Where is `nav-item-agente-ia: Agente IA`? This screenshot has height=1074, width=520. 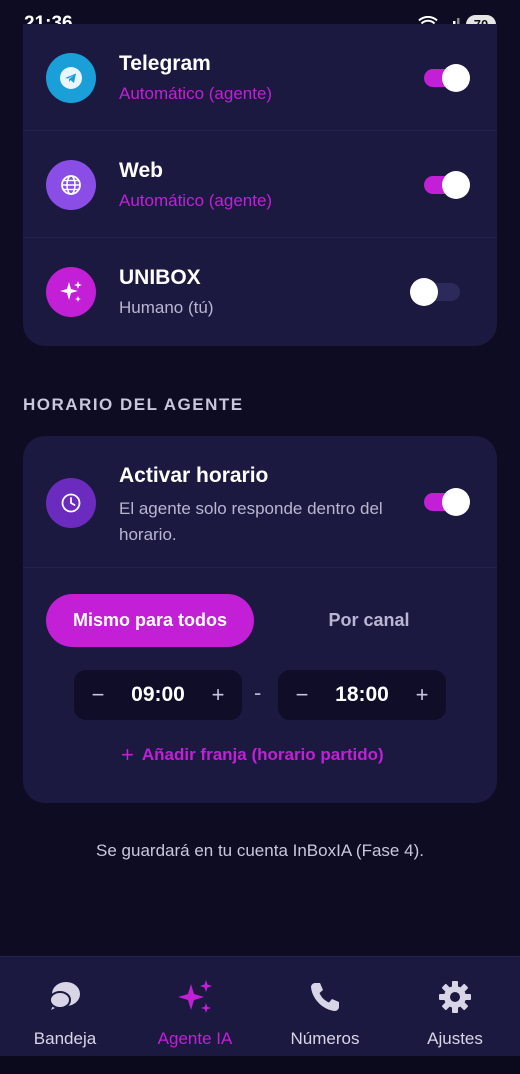 nav-item-agente-ia: Agente IA is located at coordinates (195, 1007).